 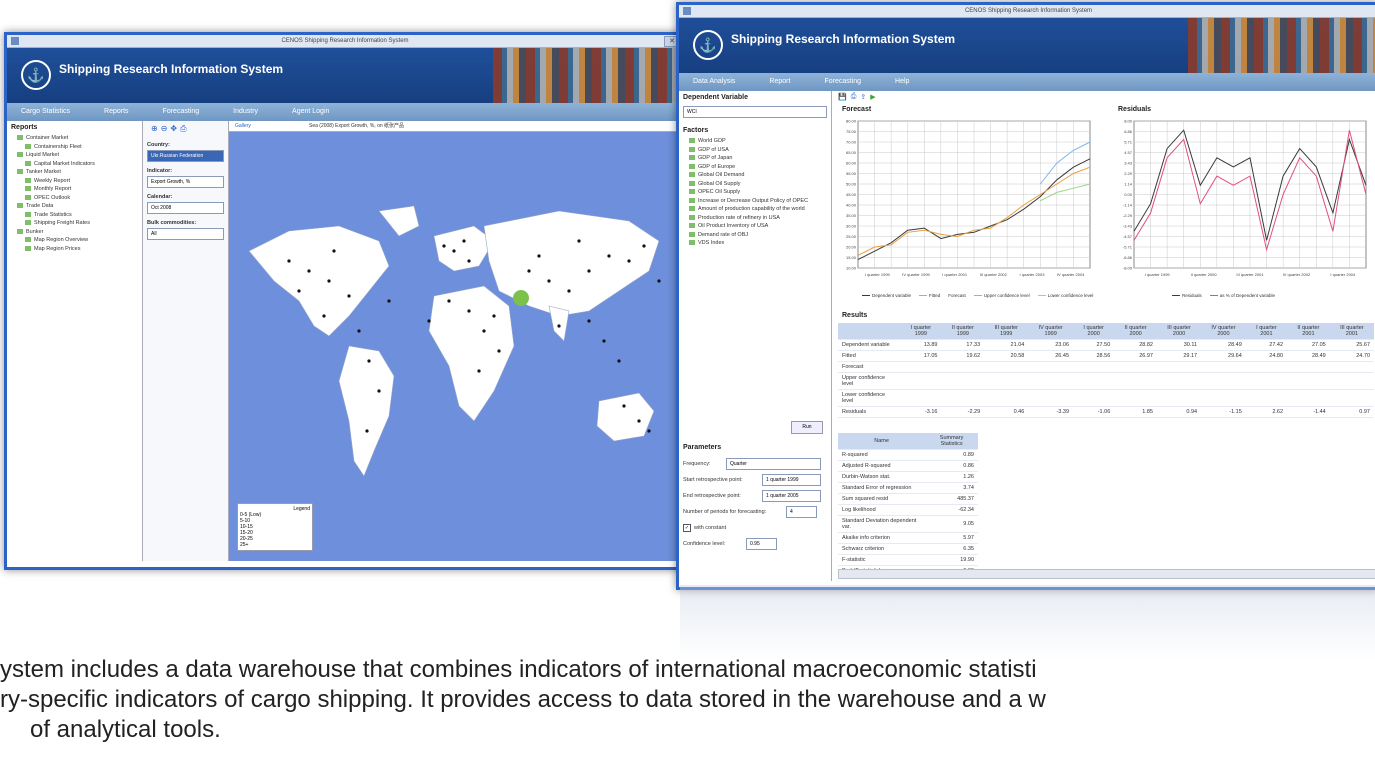 I want to click on confidence-stepper: 0.95, so click(x=761, y=544).